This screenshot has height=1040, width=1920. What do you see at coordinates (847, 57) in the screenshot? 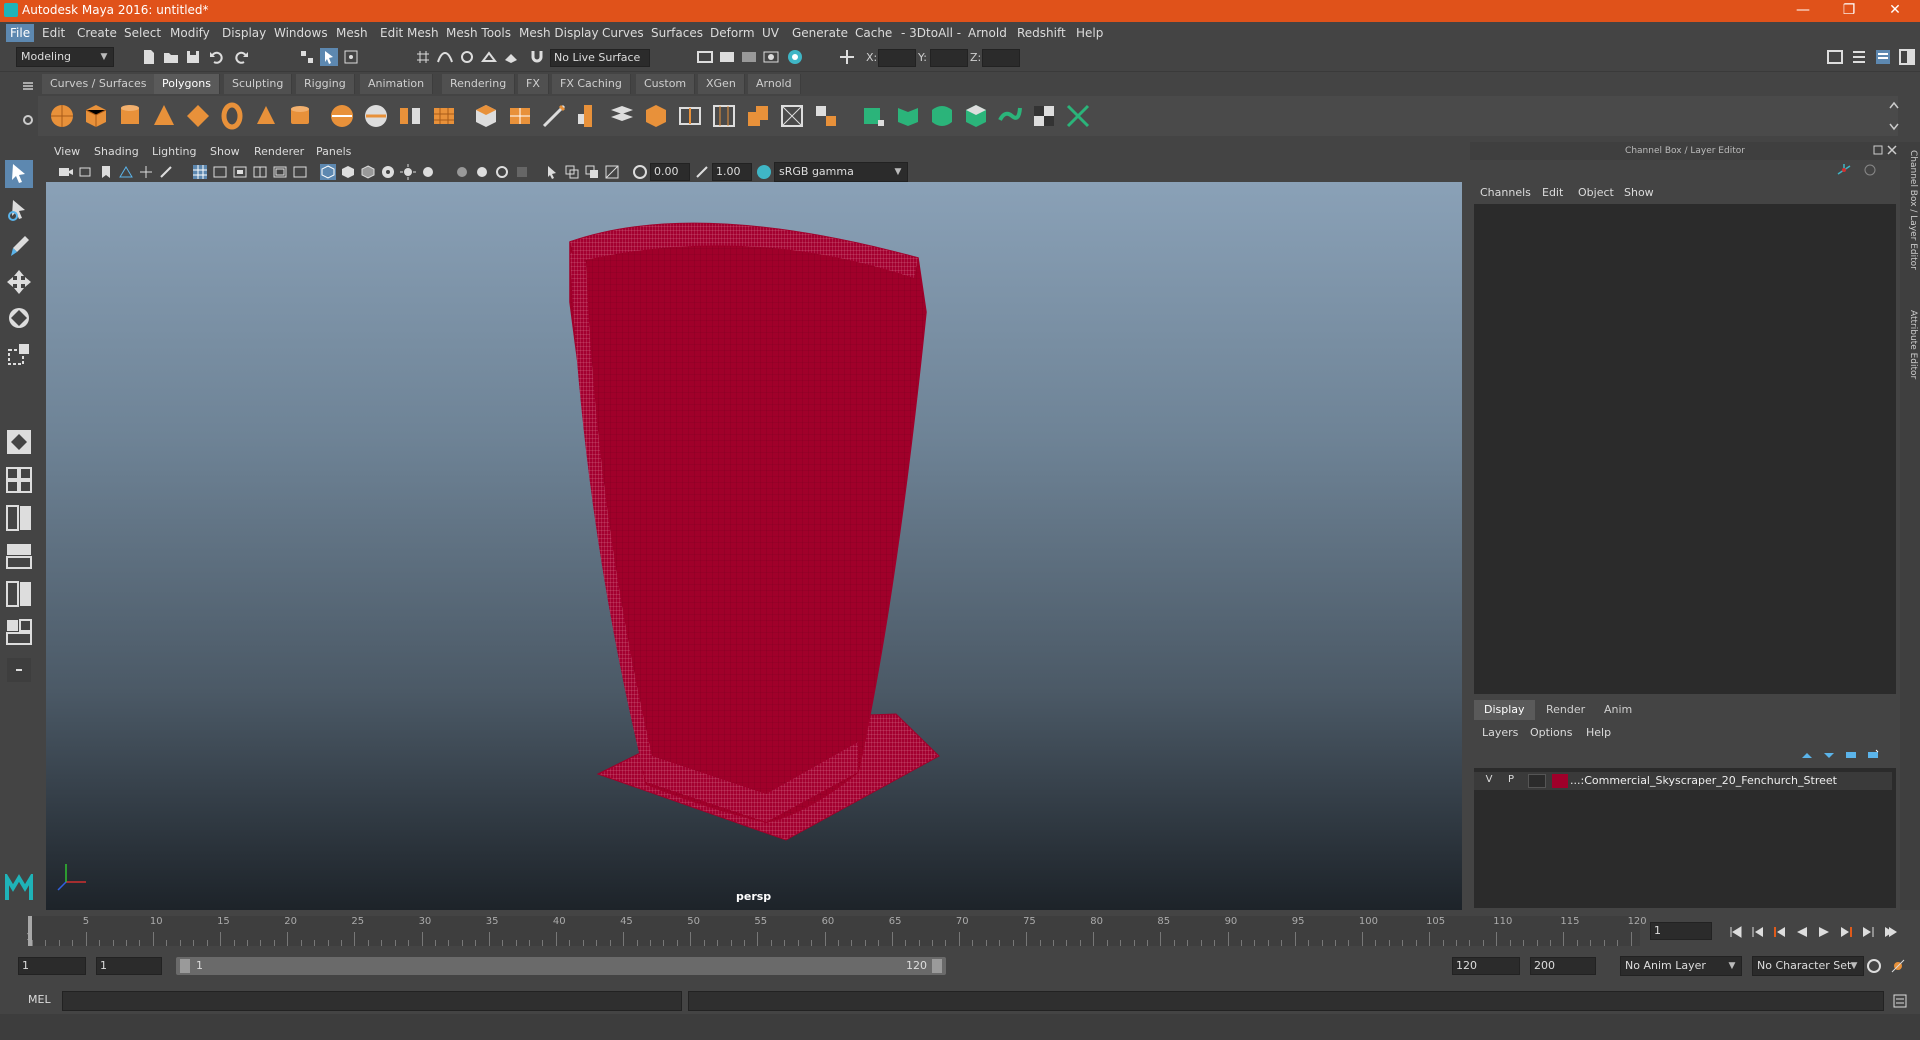
I see `transform-space-icon` at bounding box center [847, 57].